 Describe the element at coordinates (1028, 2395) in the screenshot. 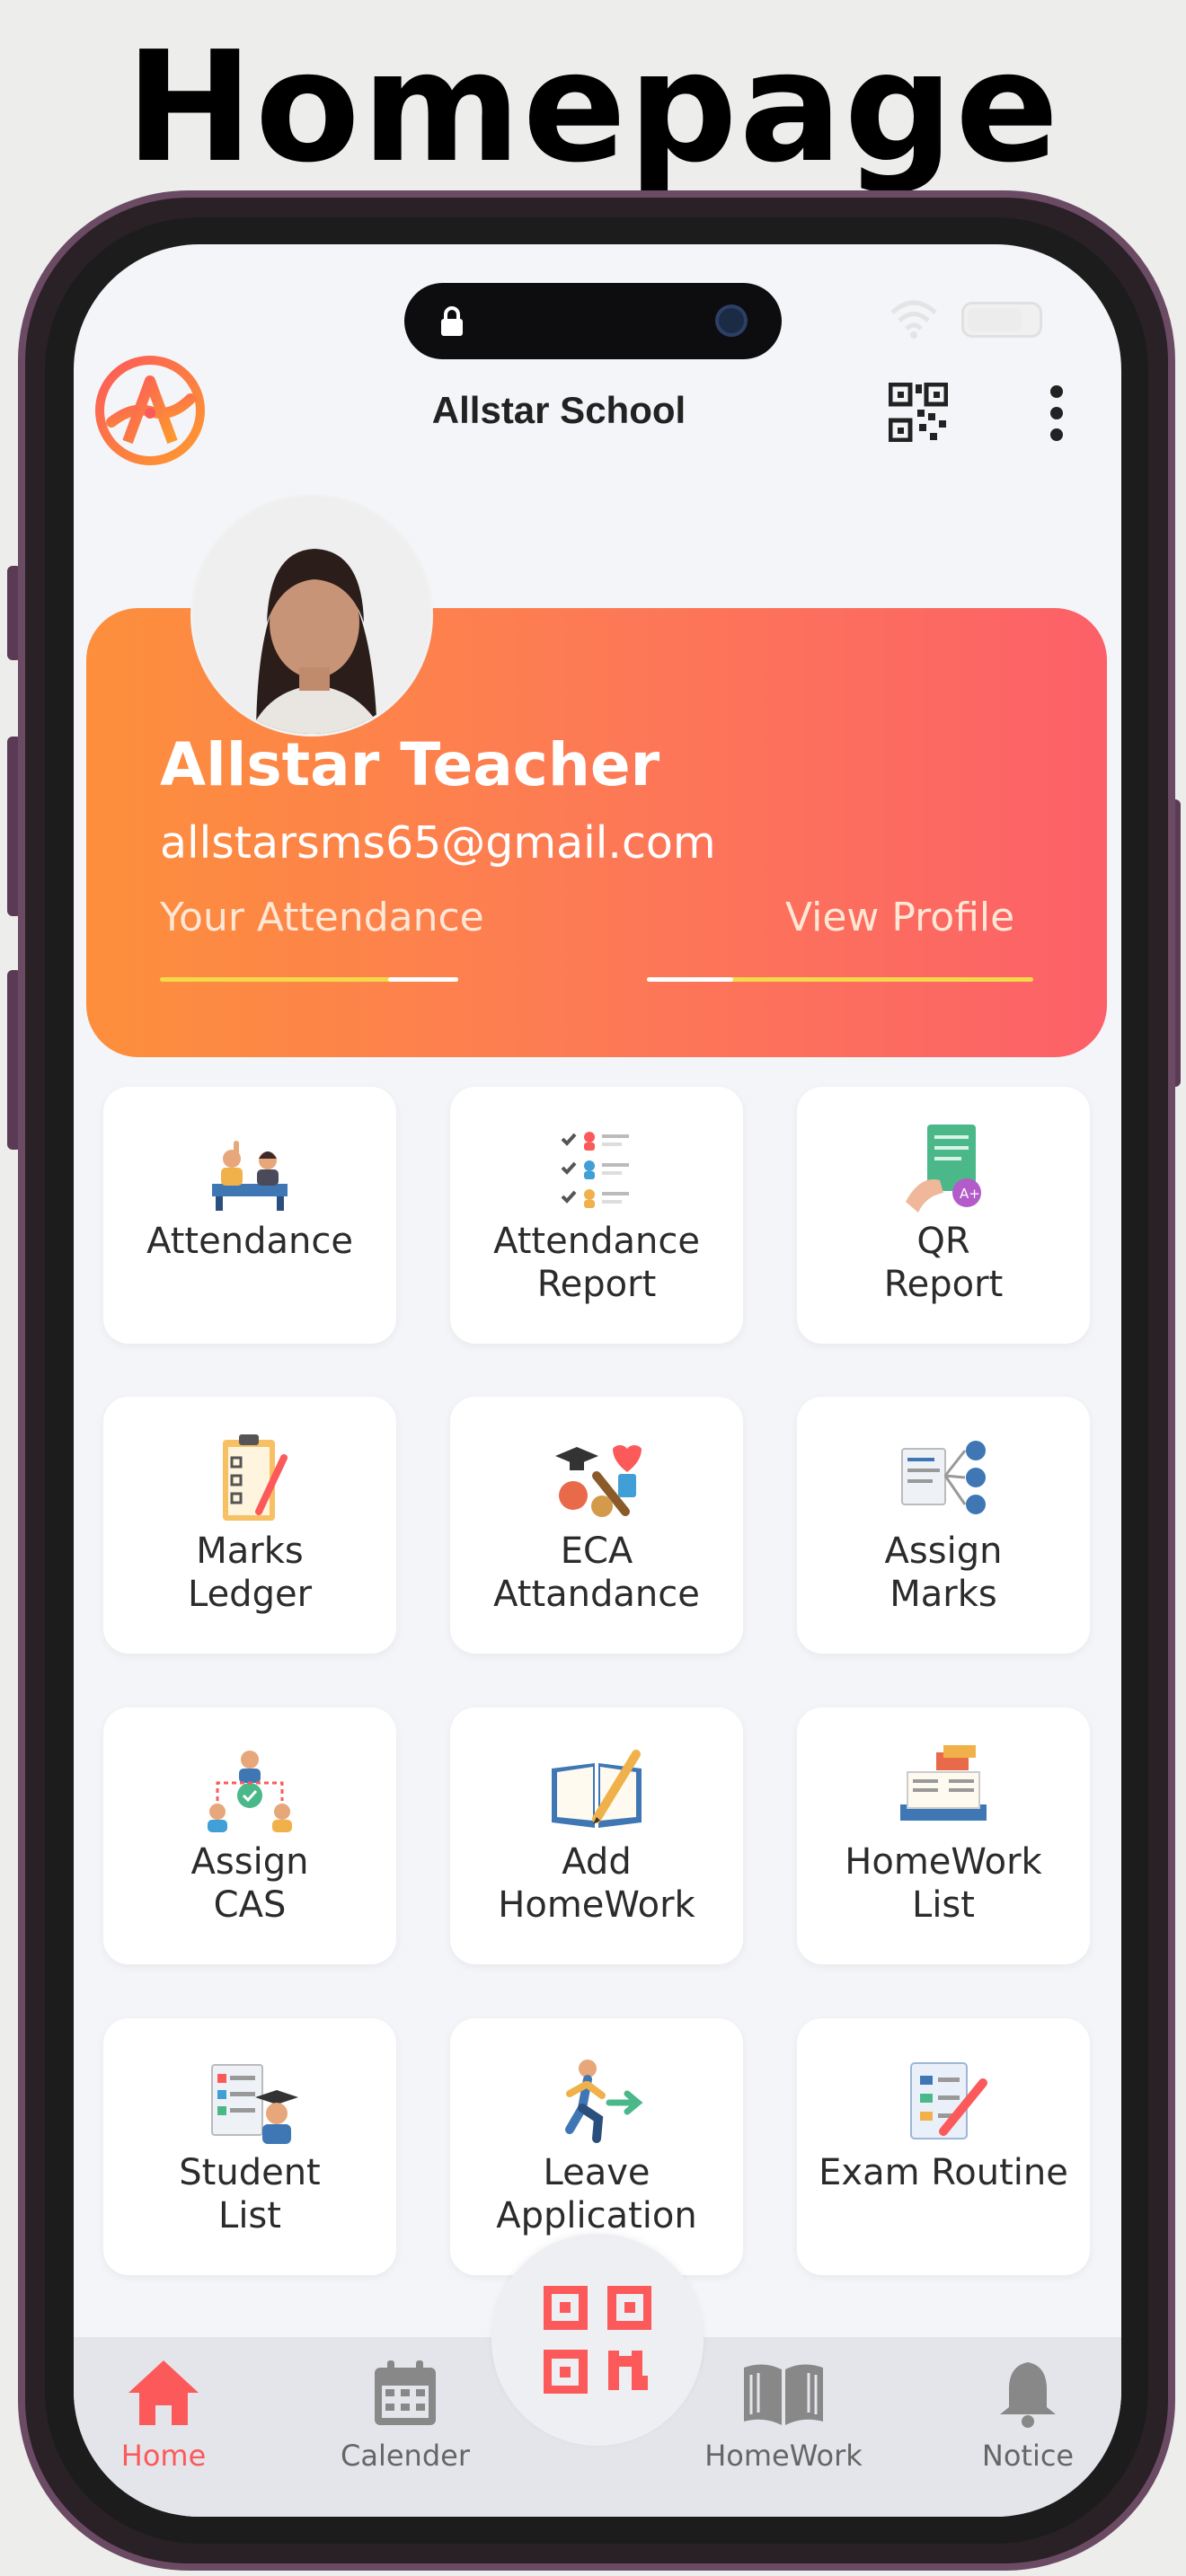

I see `bell-icon` at that location.